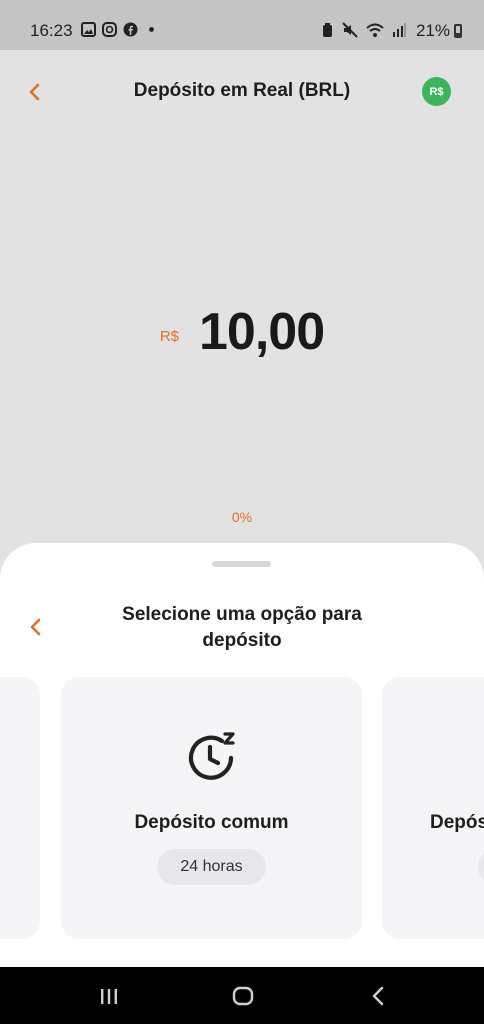 The image size is (484, 1024). What do you see at coordinates (169, 336) in the screenshot?
I see `amount-currency: R$` at bounding box center [169, 336].